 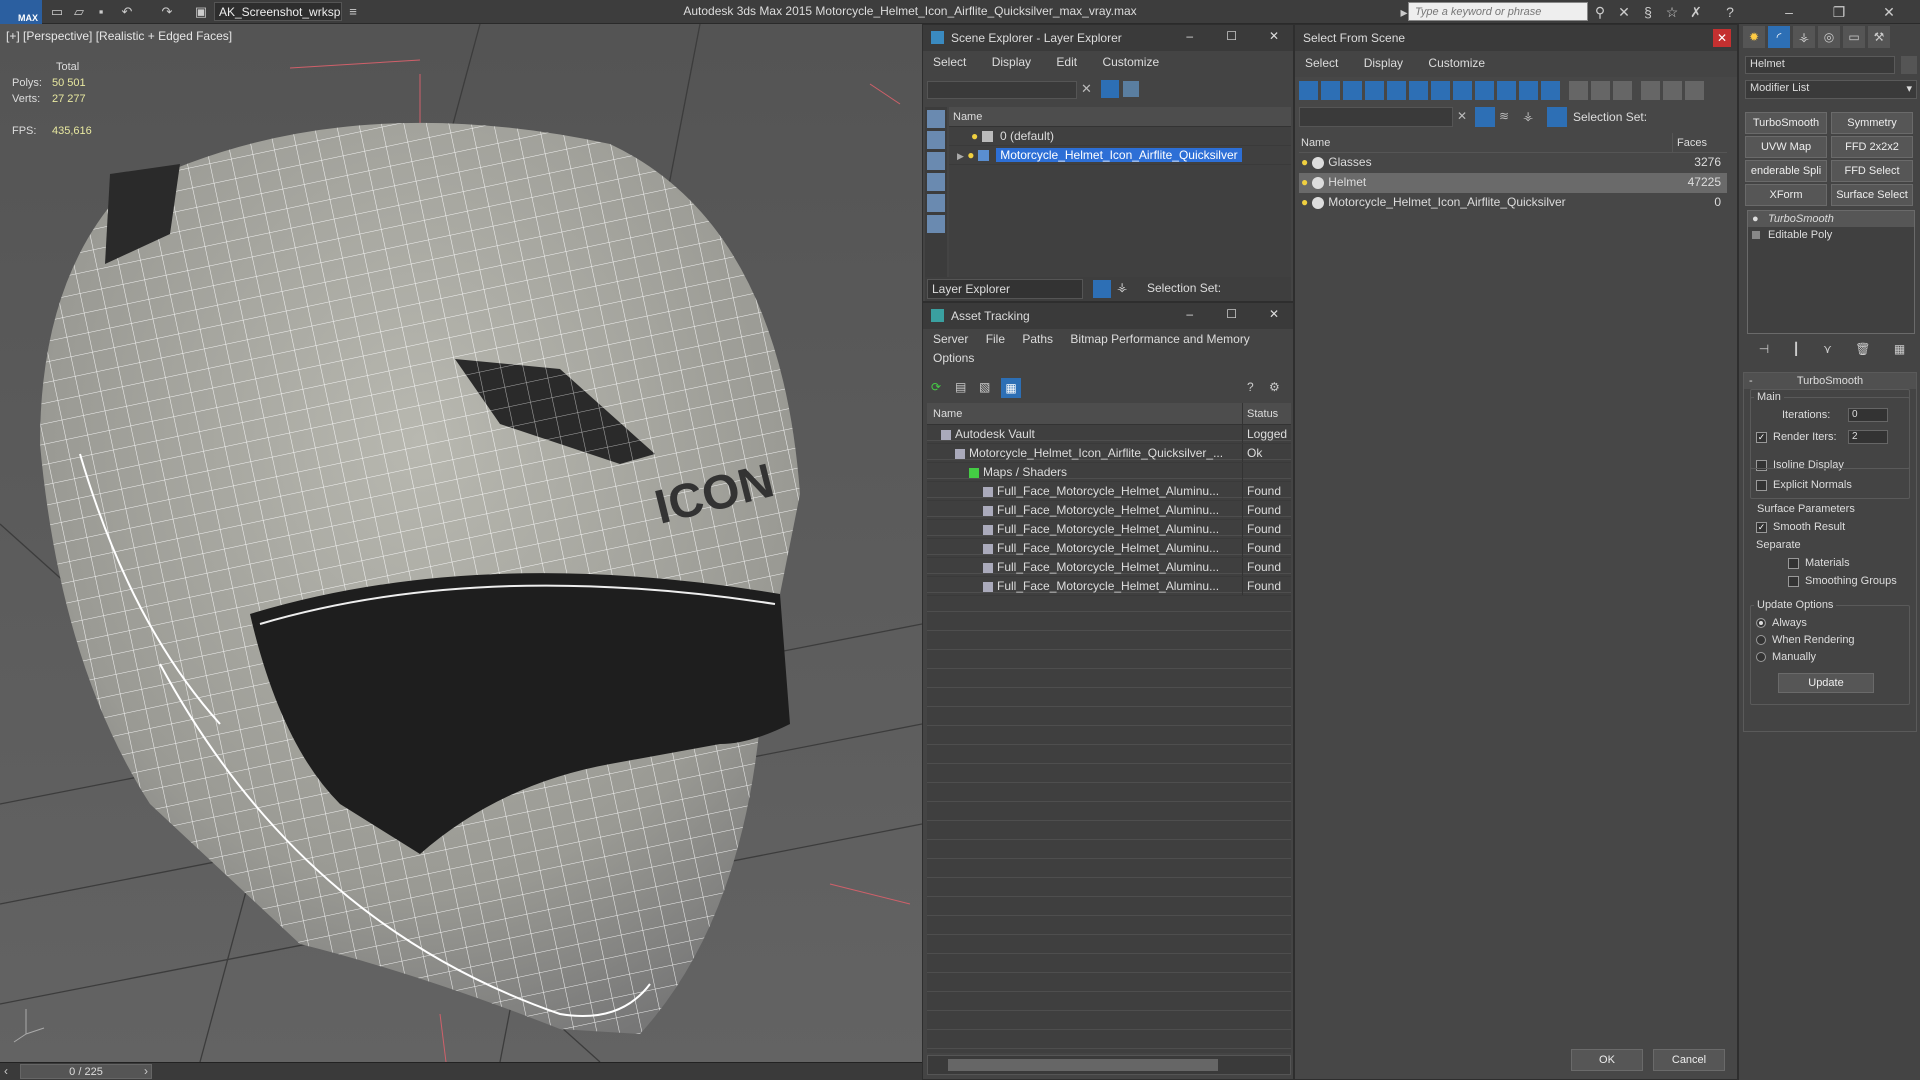 What do you see at coordinates (1829, 37) in the screenshot?
I see `motion-tab-icon: ◎` at bounding box center [1829, 37].